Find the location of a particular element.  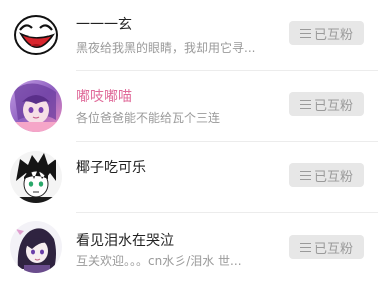

anime-girl-purple-avatar-icon is located at coordinates (36, 247).